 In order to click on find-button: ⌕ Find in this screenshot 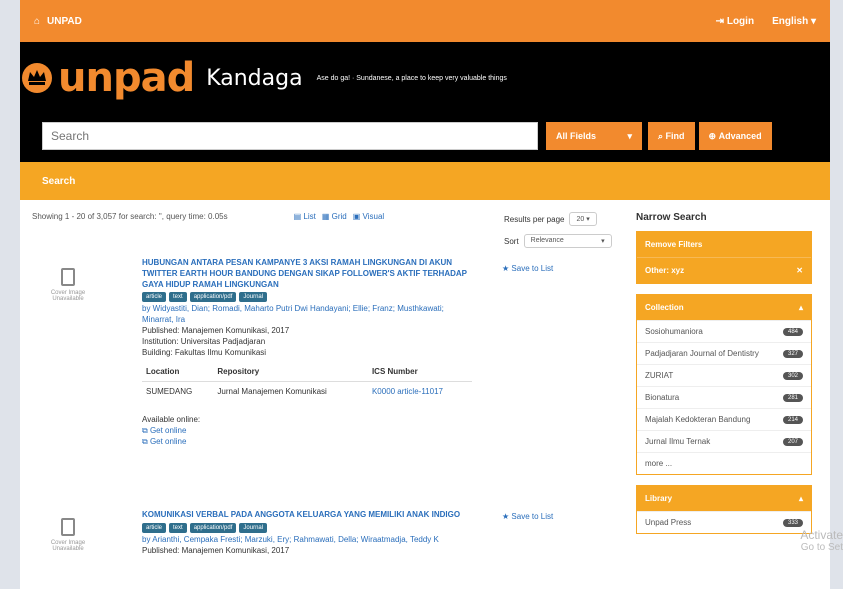, I will do `click(671, 136)`.